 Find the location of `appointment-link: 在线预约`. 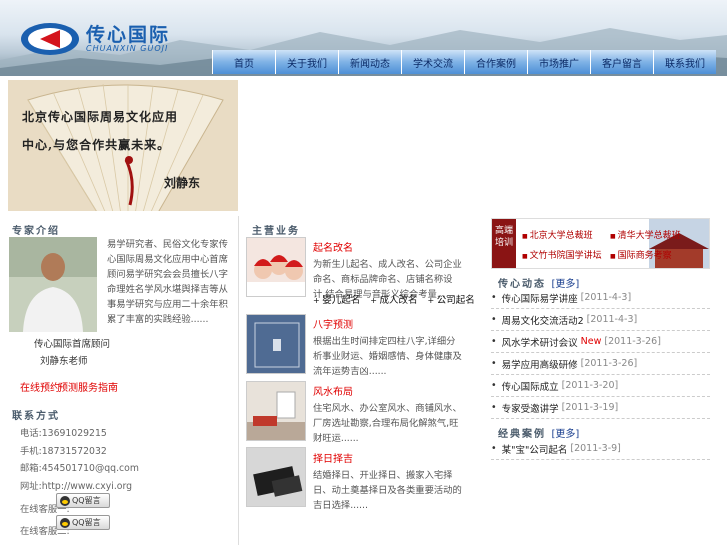

appointment-link: 在线预约 is located at coordinates (40, 386).